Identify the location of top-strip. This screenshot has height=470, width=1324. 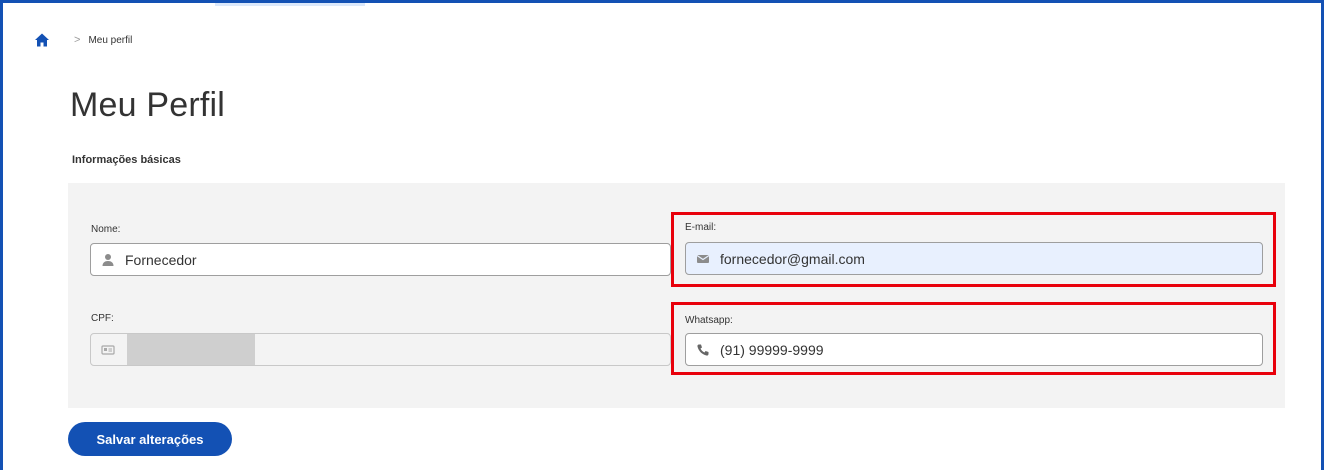
(290, 4).